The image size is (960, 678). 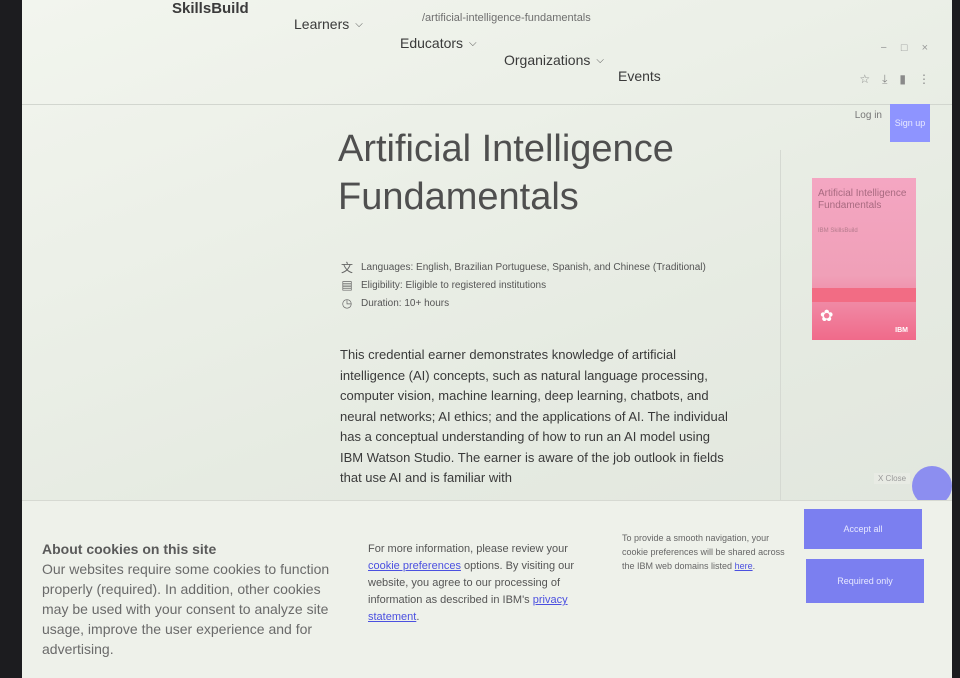 I want to click on cookie-info-text-1: For more information, please review your, so click(x=468, y=549).